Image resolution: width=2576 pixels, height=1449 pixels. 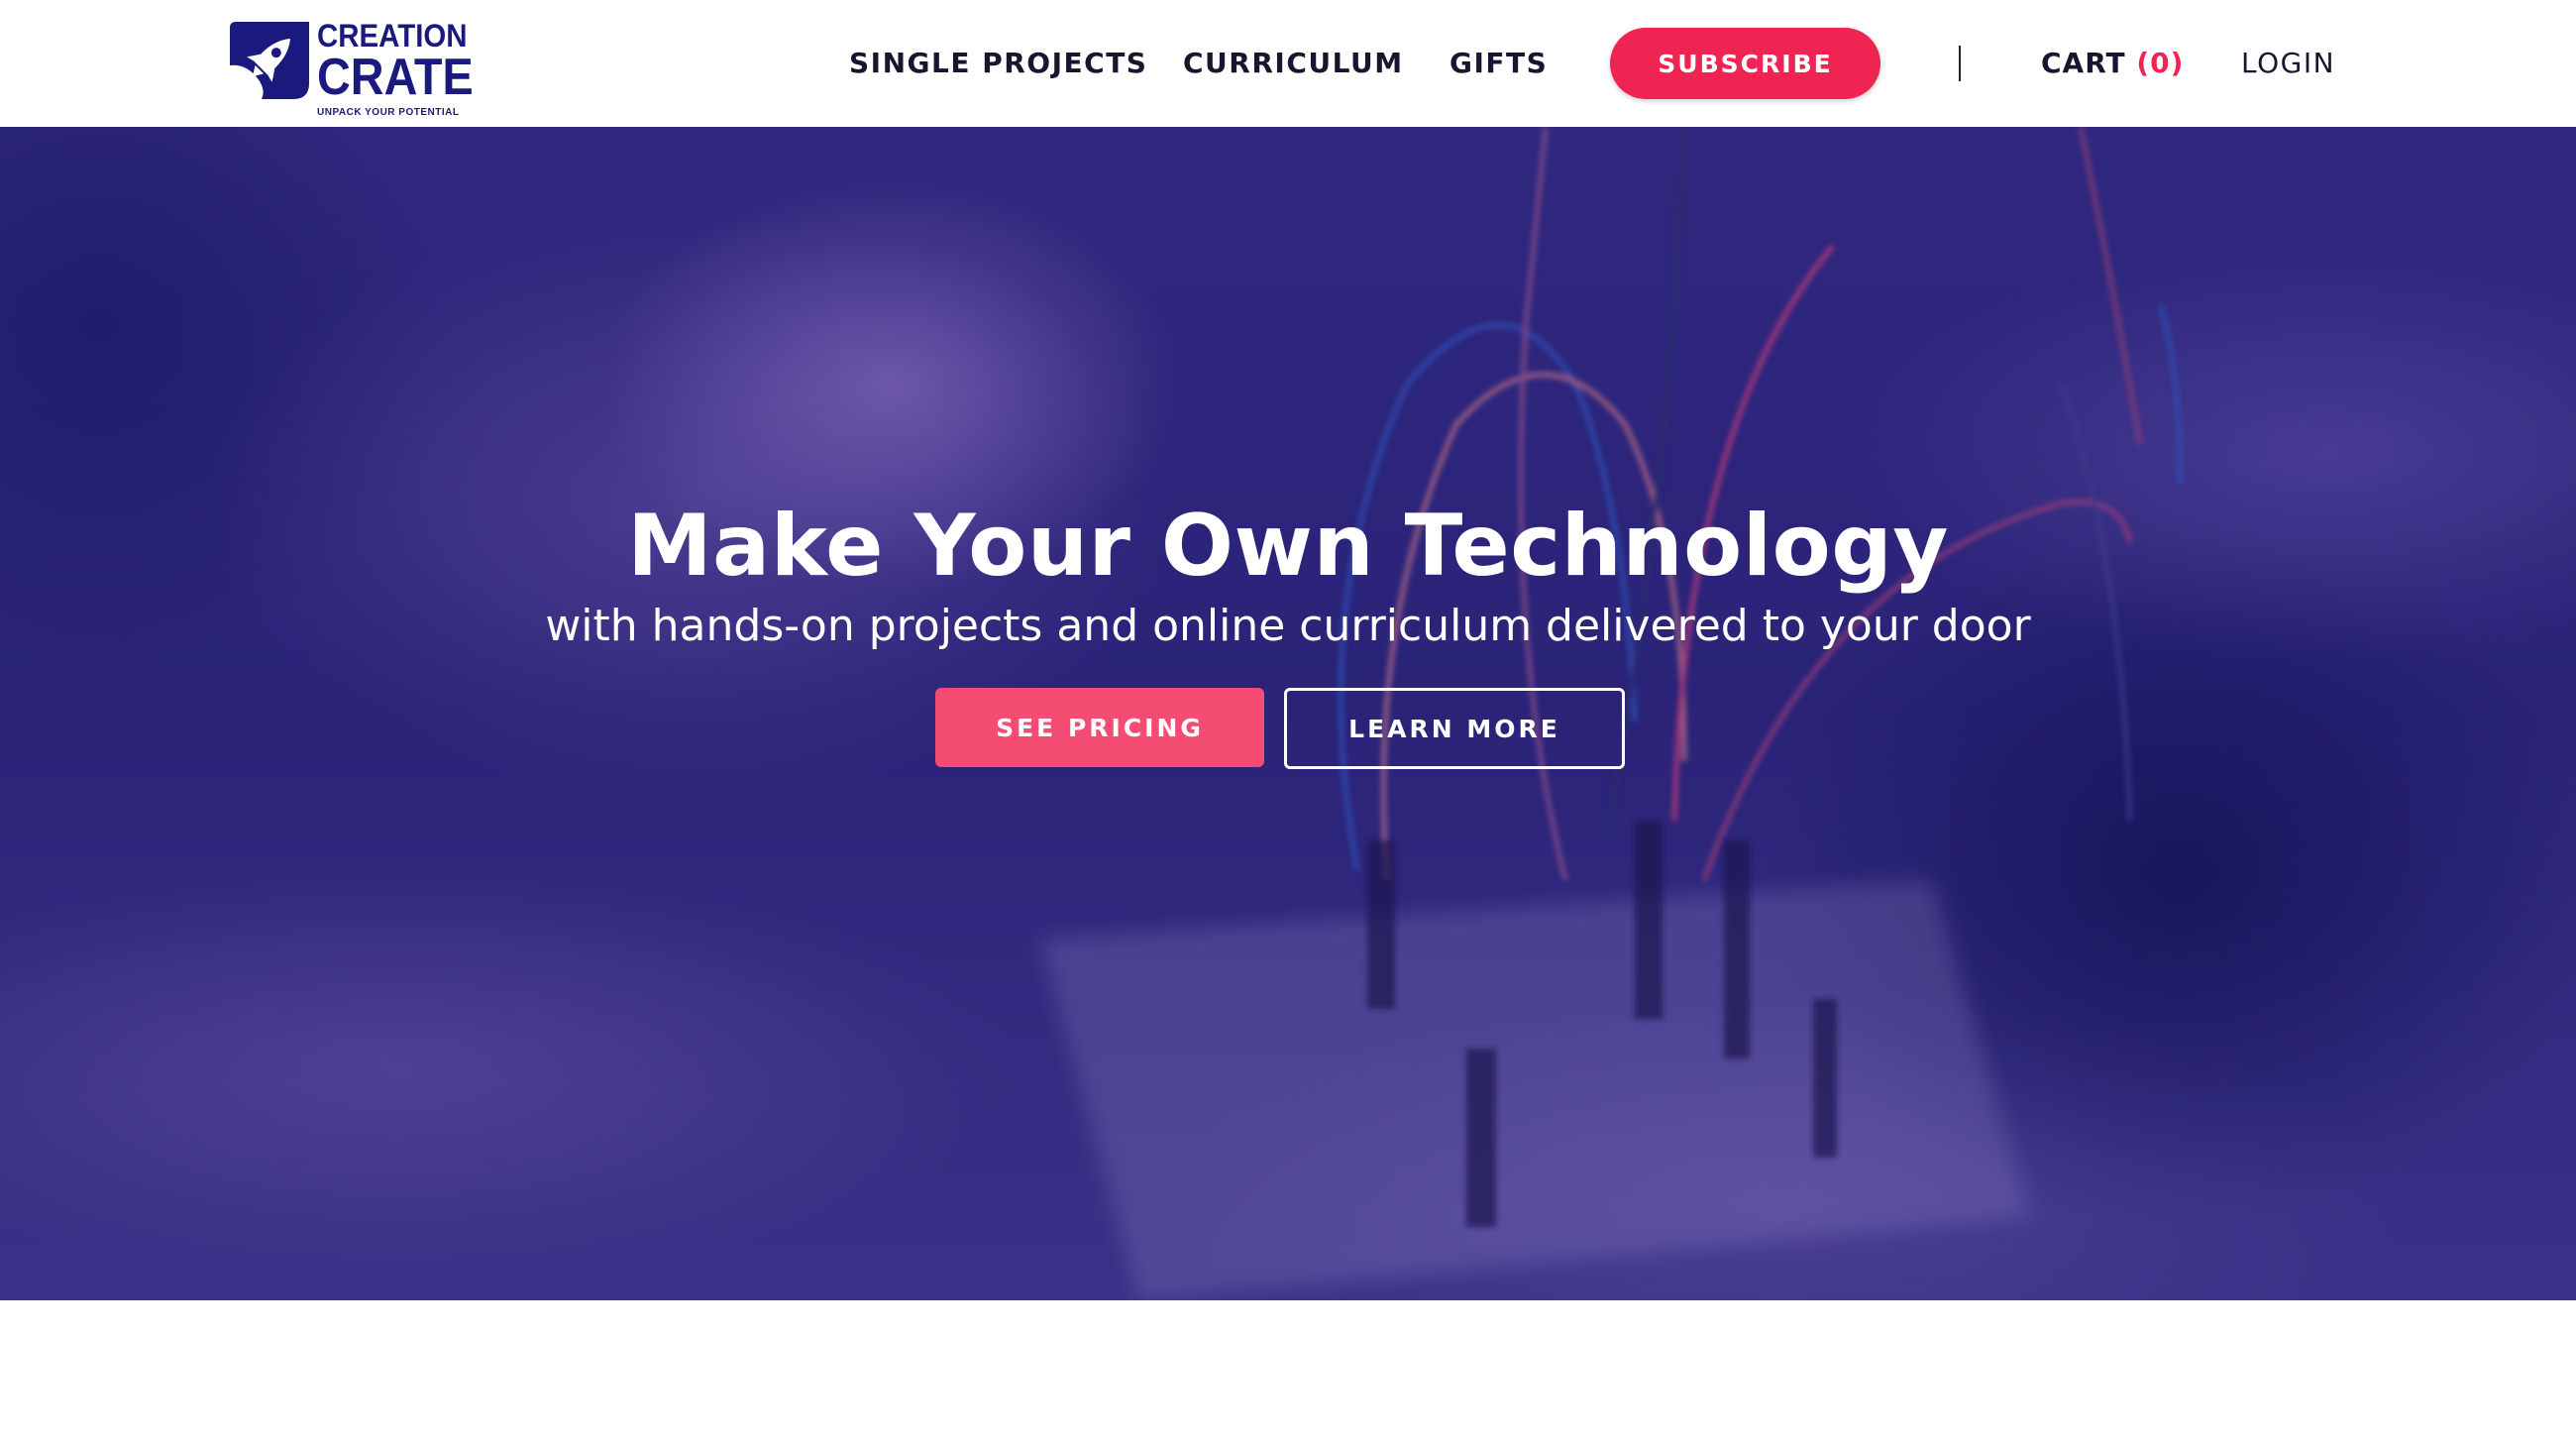 I want to click on brand-logo: CREATION CRATE UNPACK YOUR POTENTIAL, so click(x=352, y=69).